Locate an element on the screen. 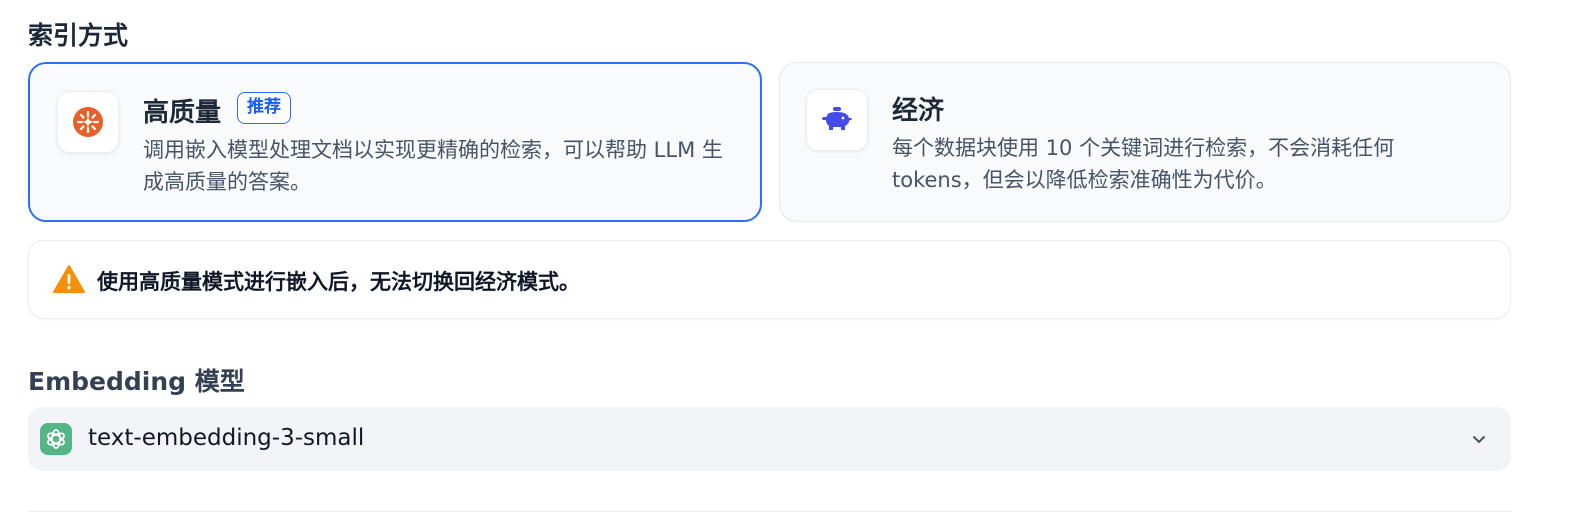 This screenshot has height=514, width=1572. selected-model-name: text-embedding-3-small is located at coordinates (226, 438).